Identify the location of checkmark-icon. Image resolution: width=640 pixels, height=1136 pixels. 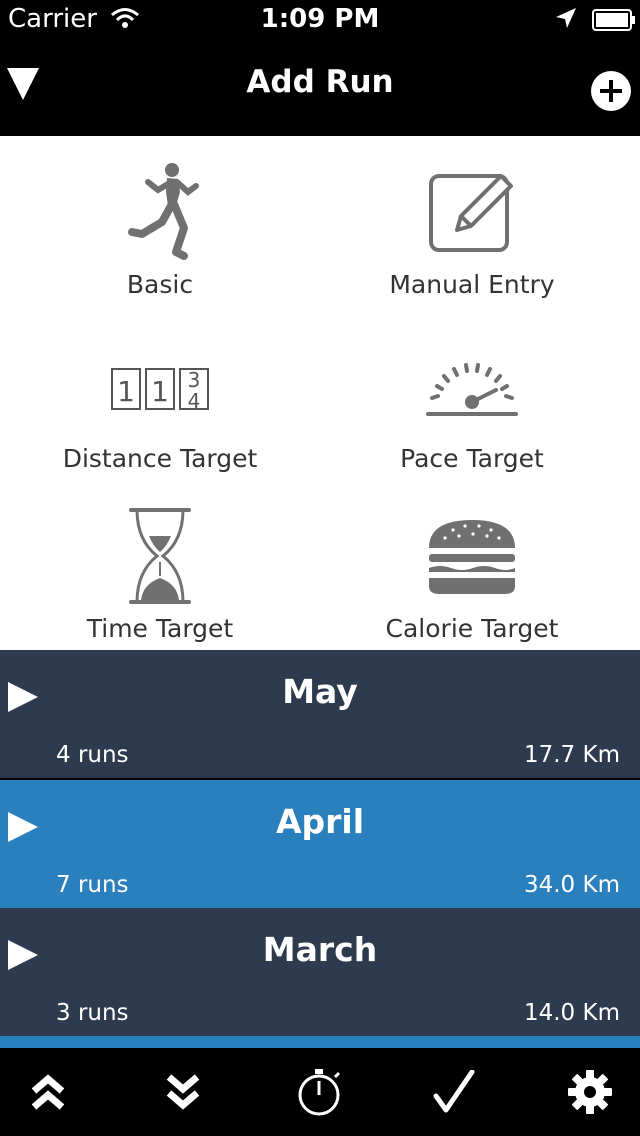
(454, 1091).